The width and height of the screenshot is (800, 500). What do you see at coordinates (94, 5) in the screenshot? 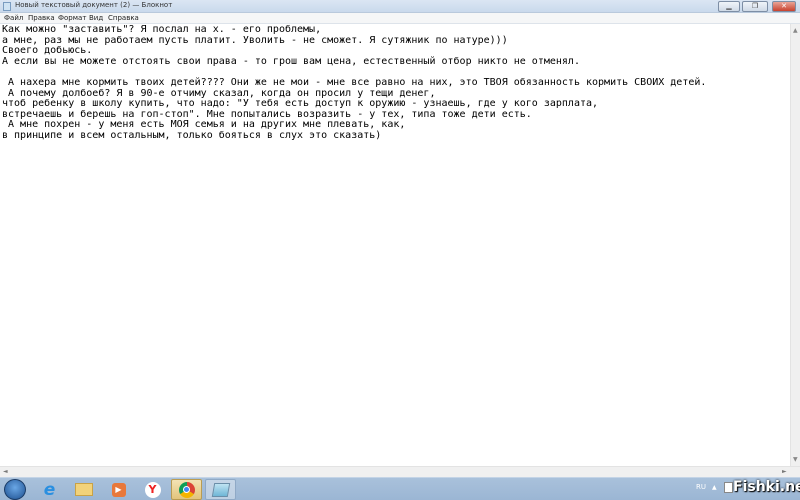
I see `window-title: Новый текстовый документ (2) — Блокнот` at bounding box center [94, 5].